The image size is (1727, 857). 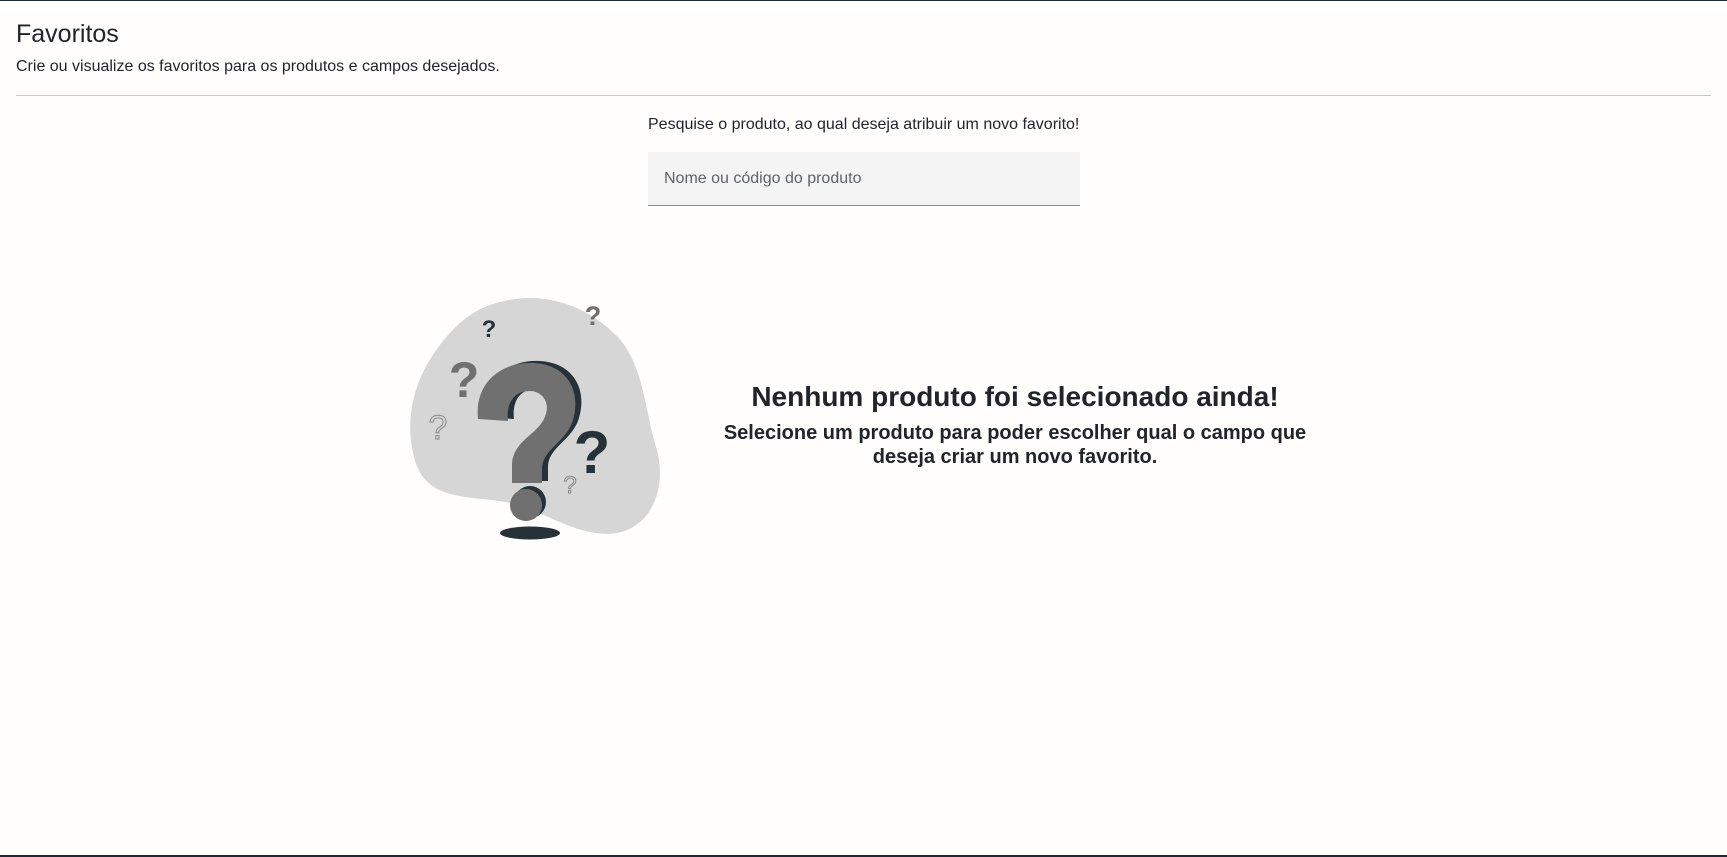 I want to click on empty-state-title: Nenhum produto foi selecionado ainda!, so click(x=1015, y=396).